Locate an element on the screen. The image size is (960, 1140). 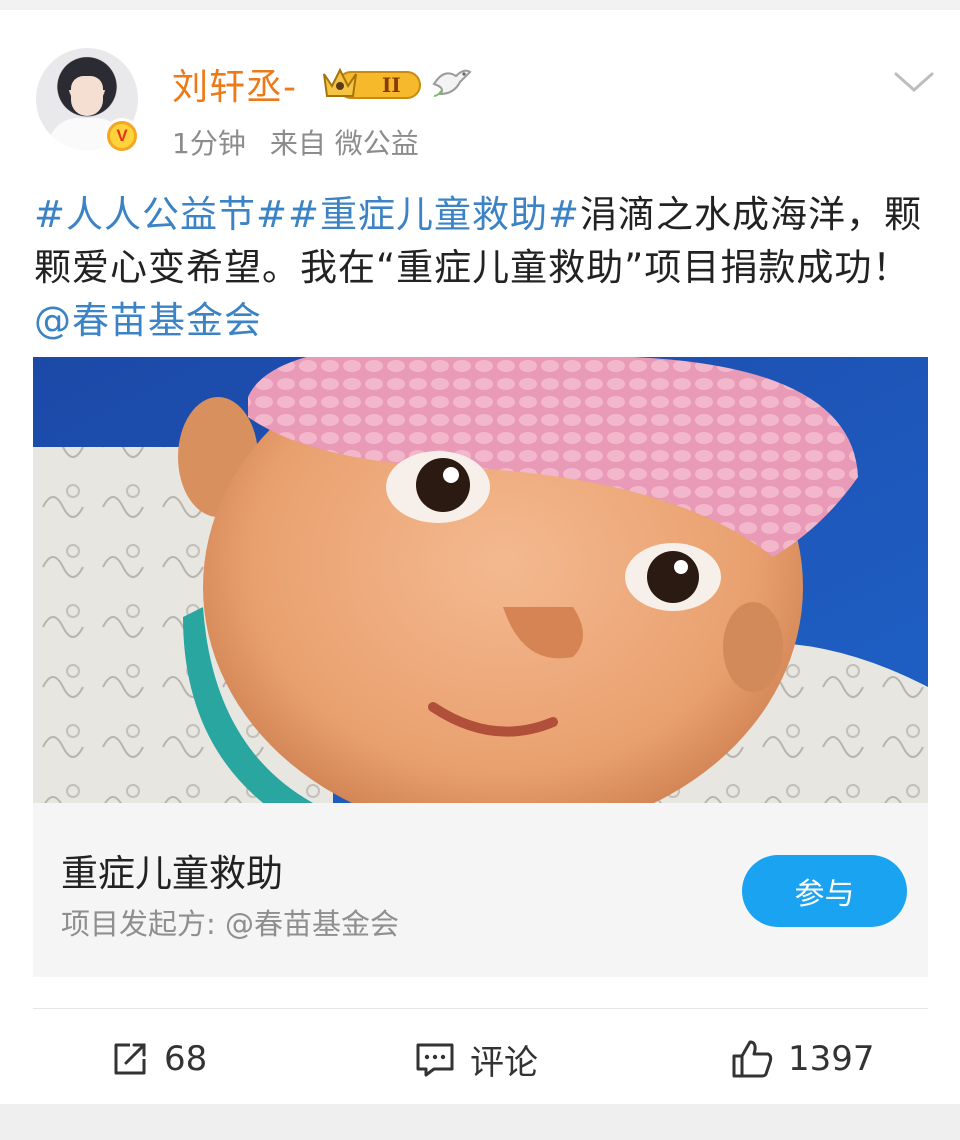
topic-link-1: #人人公益节# is located at coordinates (161, 214).